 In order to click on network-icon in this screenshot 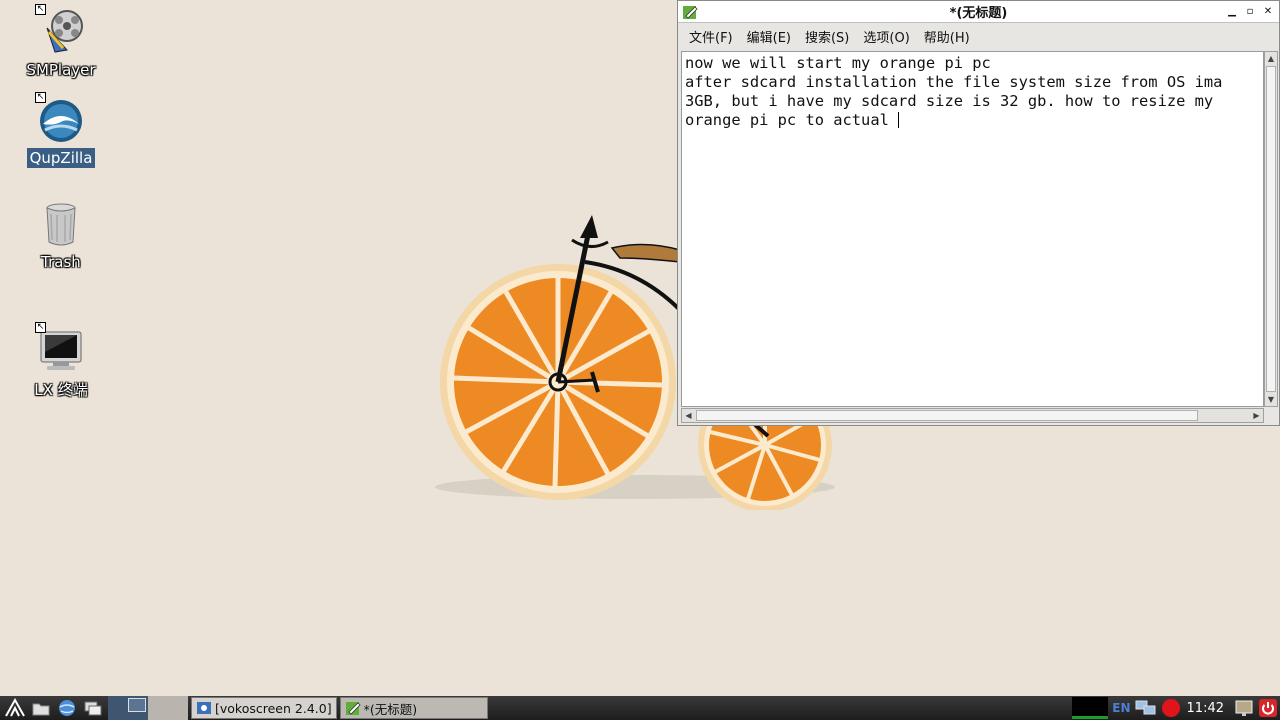, I will do `click(1146, 708)`.